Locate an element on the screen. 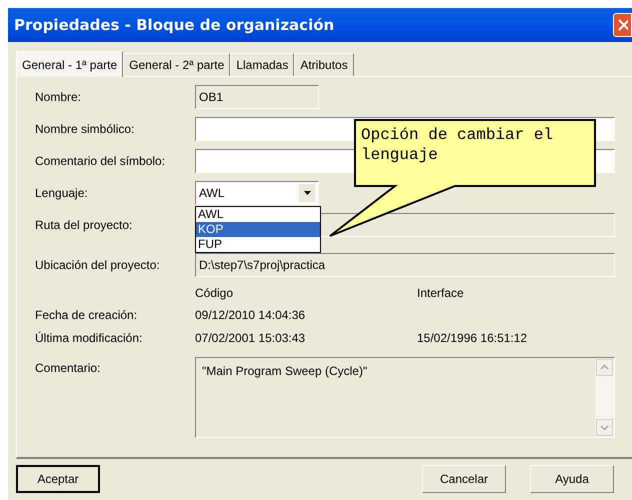 The width and height of the screenshot is (632, 500). field-label: Nombre simbólico: is located at coordinates (85, 129).